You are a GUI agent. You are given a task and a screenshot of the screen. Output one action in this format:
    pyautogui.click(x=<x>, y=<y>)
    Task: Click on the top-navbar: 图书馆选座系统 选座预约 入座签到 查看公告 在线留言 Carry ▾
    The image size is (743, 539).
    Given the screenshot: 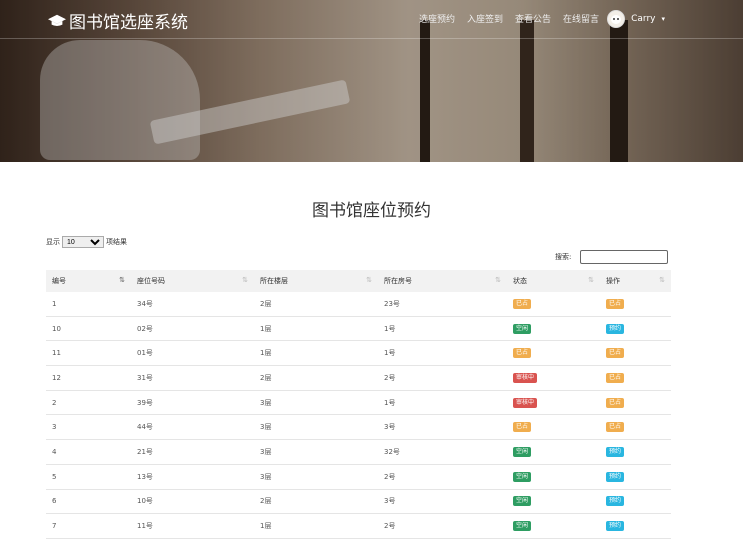 What is the action you would take?
    pyautogui.click(x=371, y=19)
    